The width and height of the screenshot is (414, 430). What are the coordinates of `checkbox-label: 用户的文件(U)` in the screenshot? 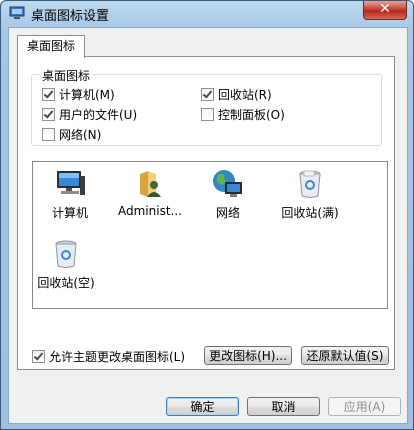 It's located at (98, 115).